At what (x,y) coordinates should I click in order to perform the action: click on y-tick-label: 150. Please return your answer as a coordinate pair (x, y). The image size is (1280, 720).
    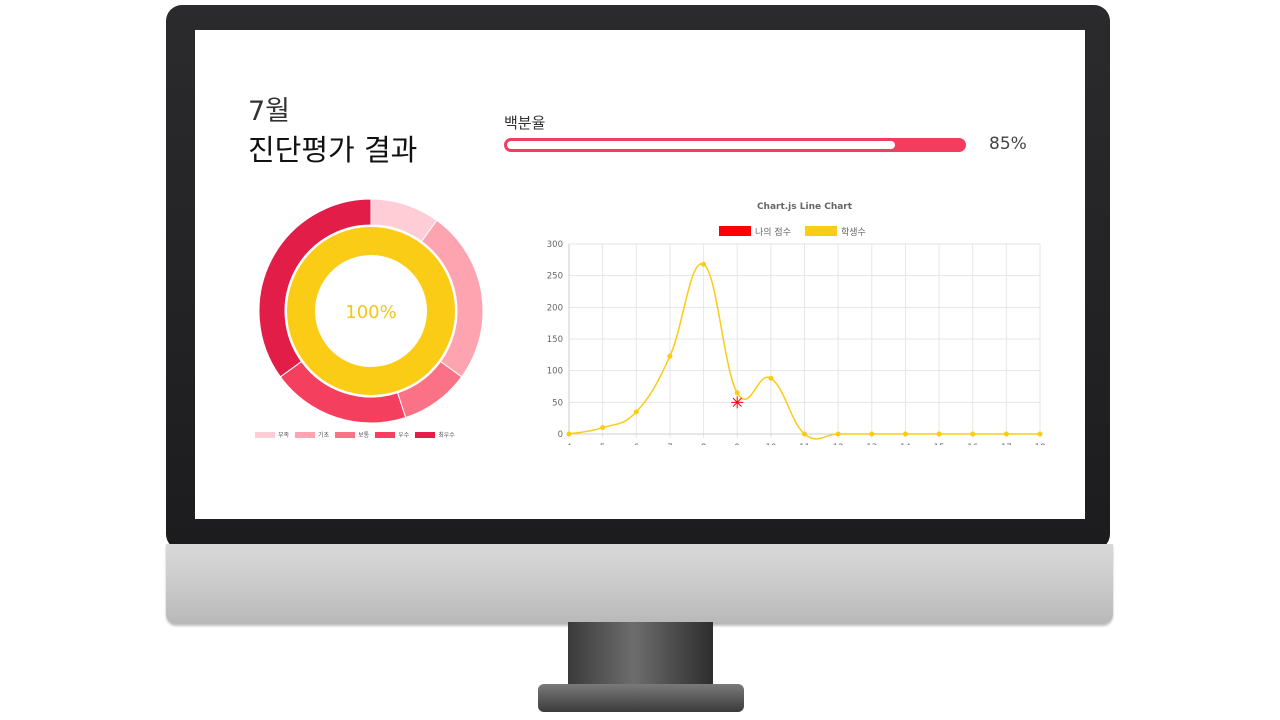
    Looking at the image, I should click on (555, 340).